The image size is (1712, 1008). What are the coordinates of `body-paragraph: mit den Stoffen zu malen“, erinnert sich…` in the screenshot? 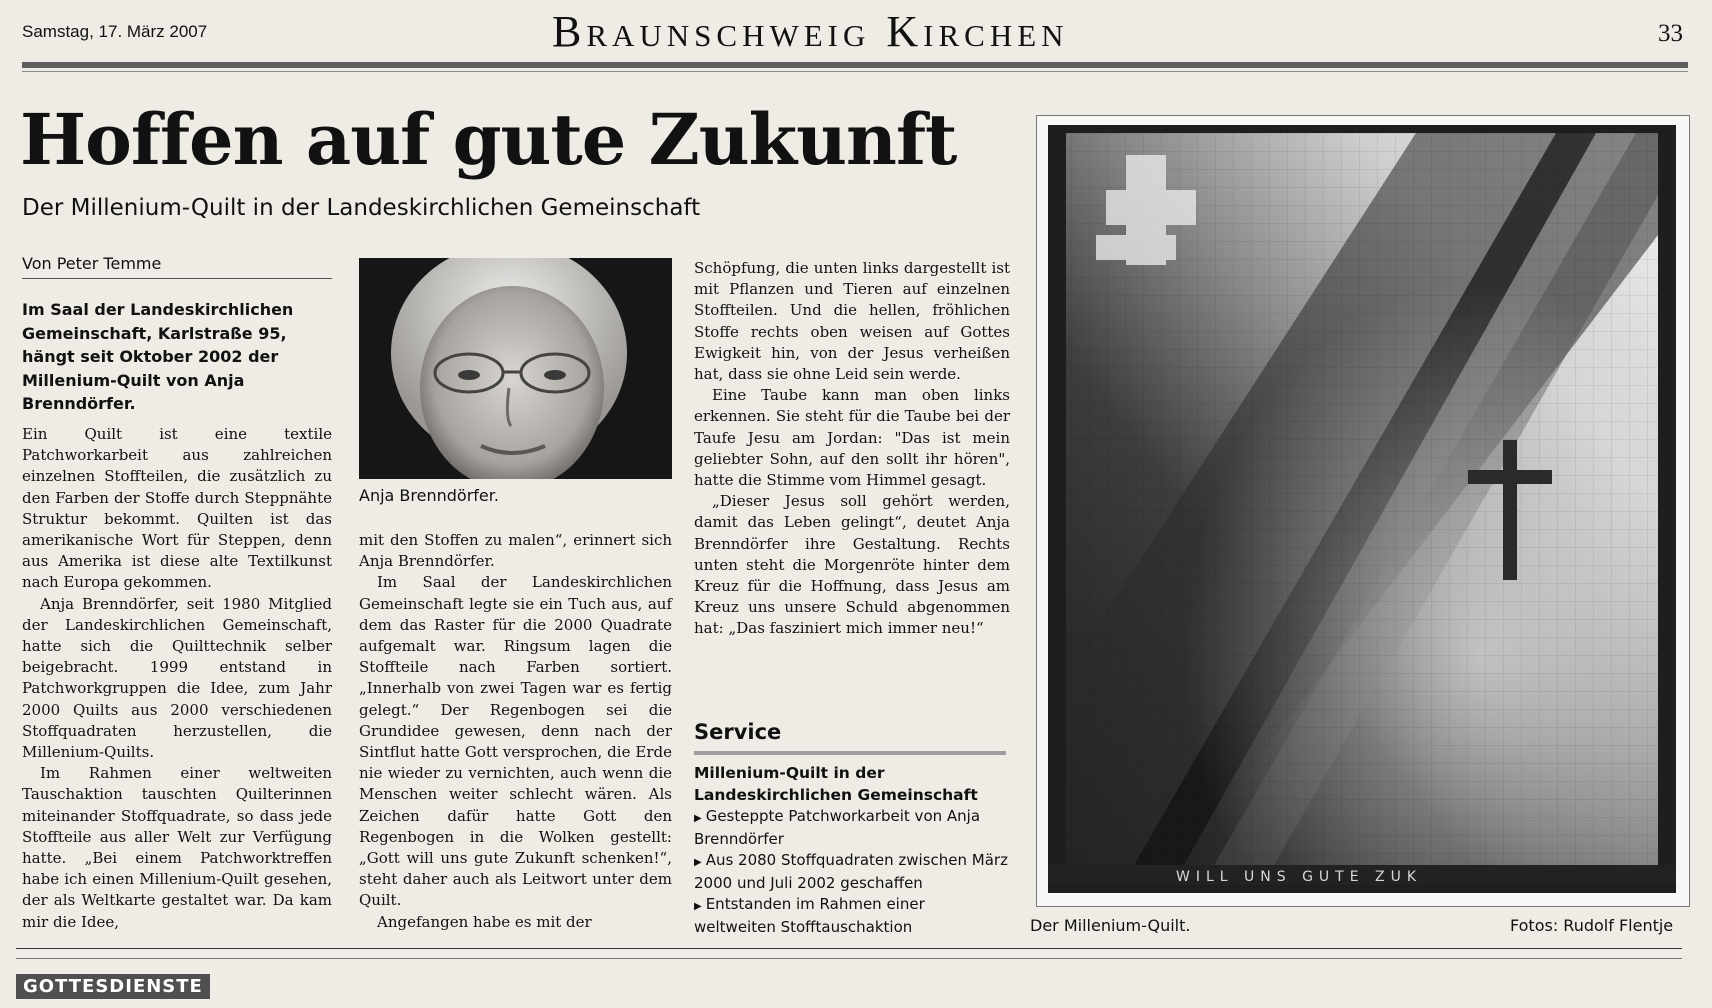 It's located at (515, 551).